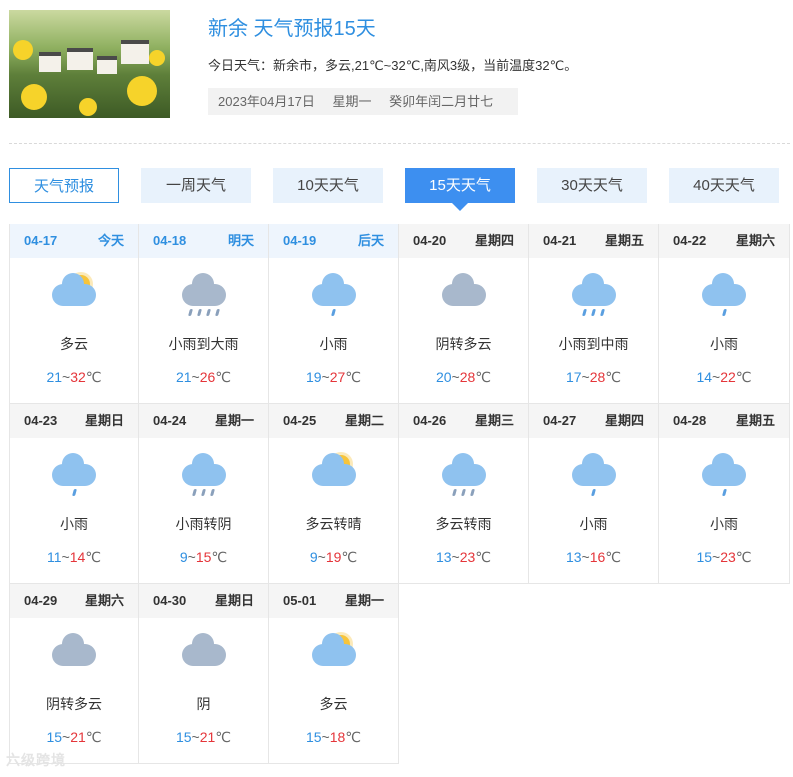  I want to click on high-temp: 23, so click(467, 557).